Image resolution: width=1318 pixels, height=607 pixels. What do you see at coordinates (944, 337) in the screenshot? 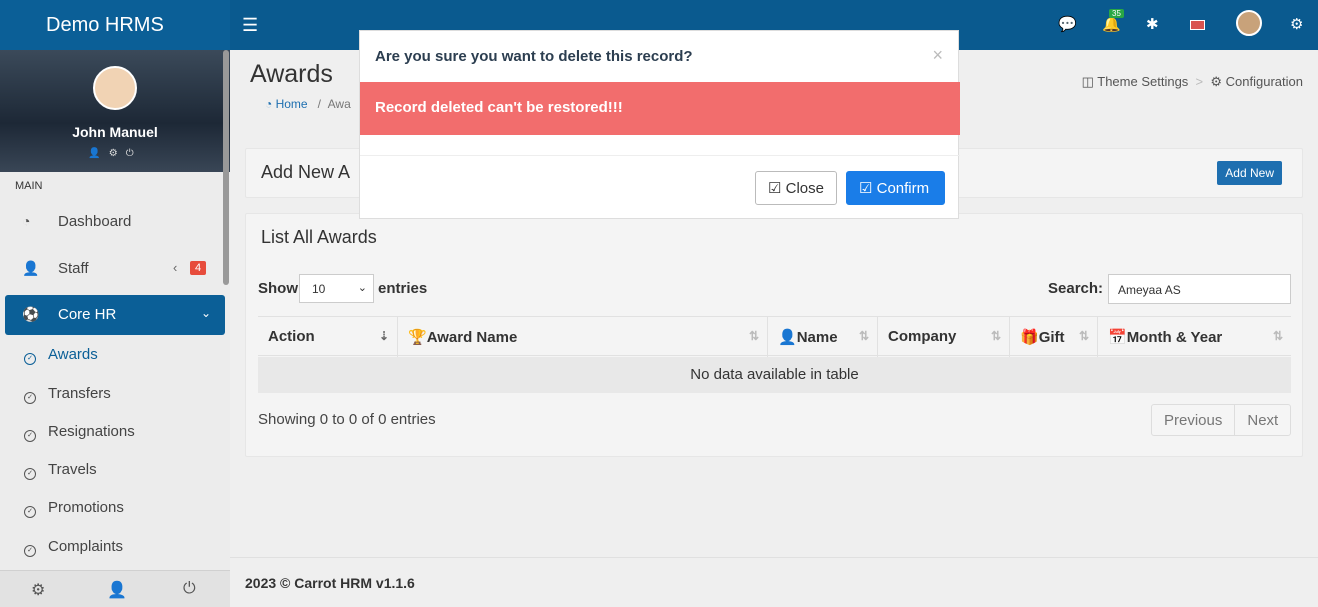
I see `column-company: Company ⇅` at bounding box center [944, 337].